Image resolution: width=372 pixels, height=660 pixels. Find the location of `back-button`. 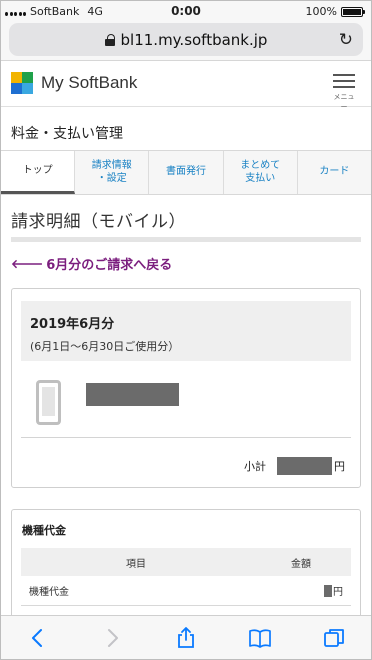

back-button is located at coordinates (38, 638).